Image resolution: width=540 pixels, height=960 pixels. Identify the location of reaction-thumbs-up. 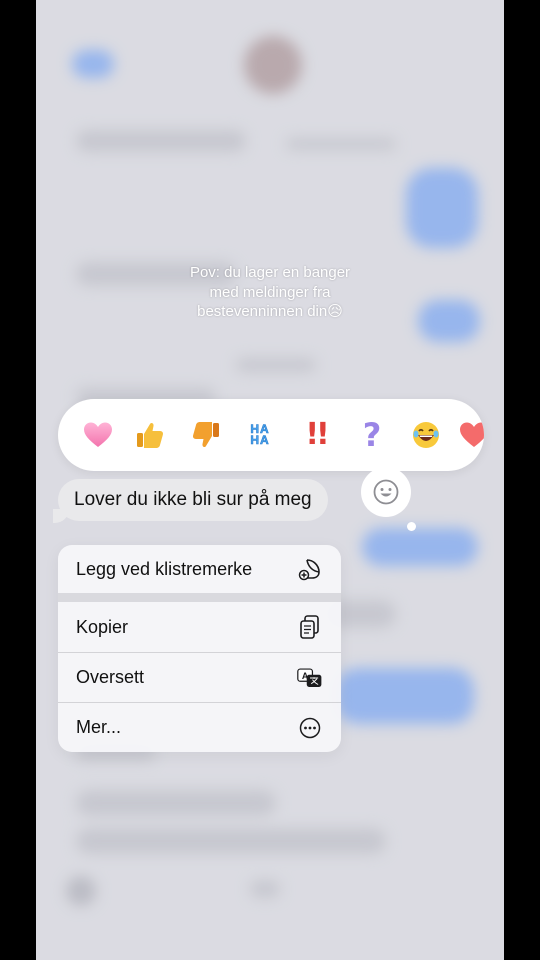
(150, 435).